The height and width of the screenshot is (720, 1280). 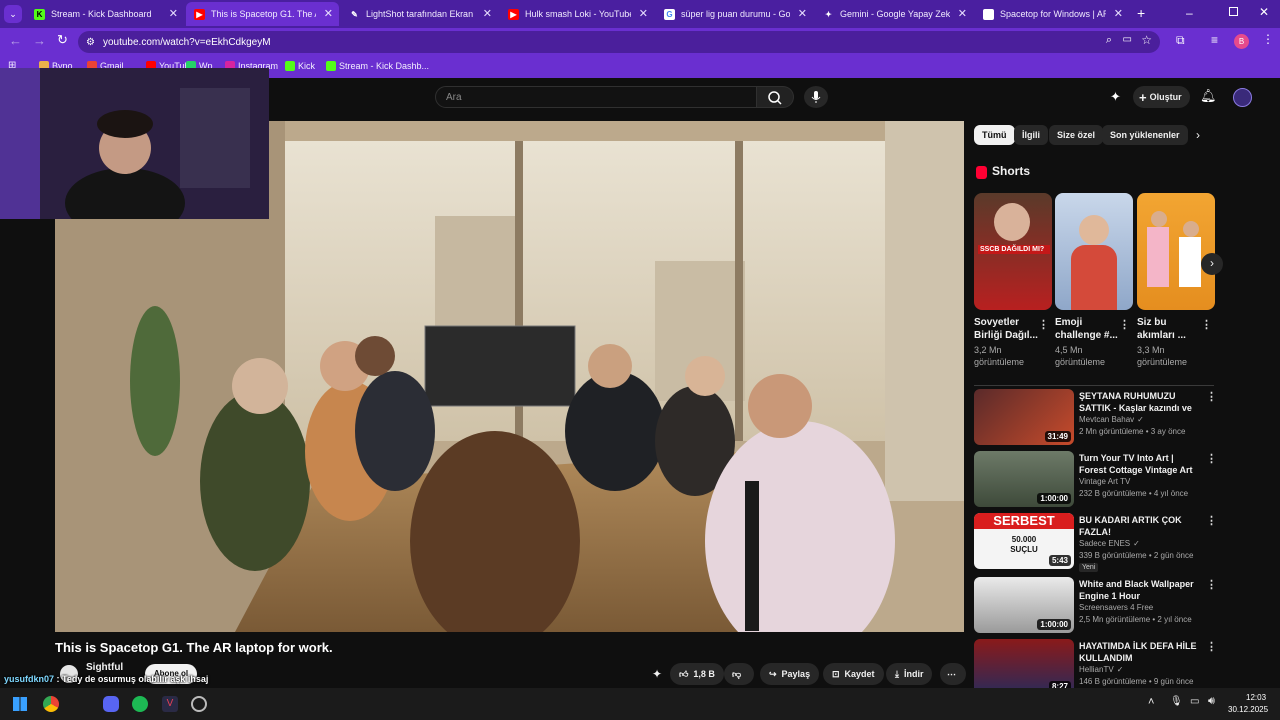 What do you see at coordinates (1127, 39) in the screenshot?
I see `cast-icon: ▭` at bounding box center [1127, 39].